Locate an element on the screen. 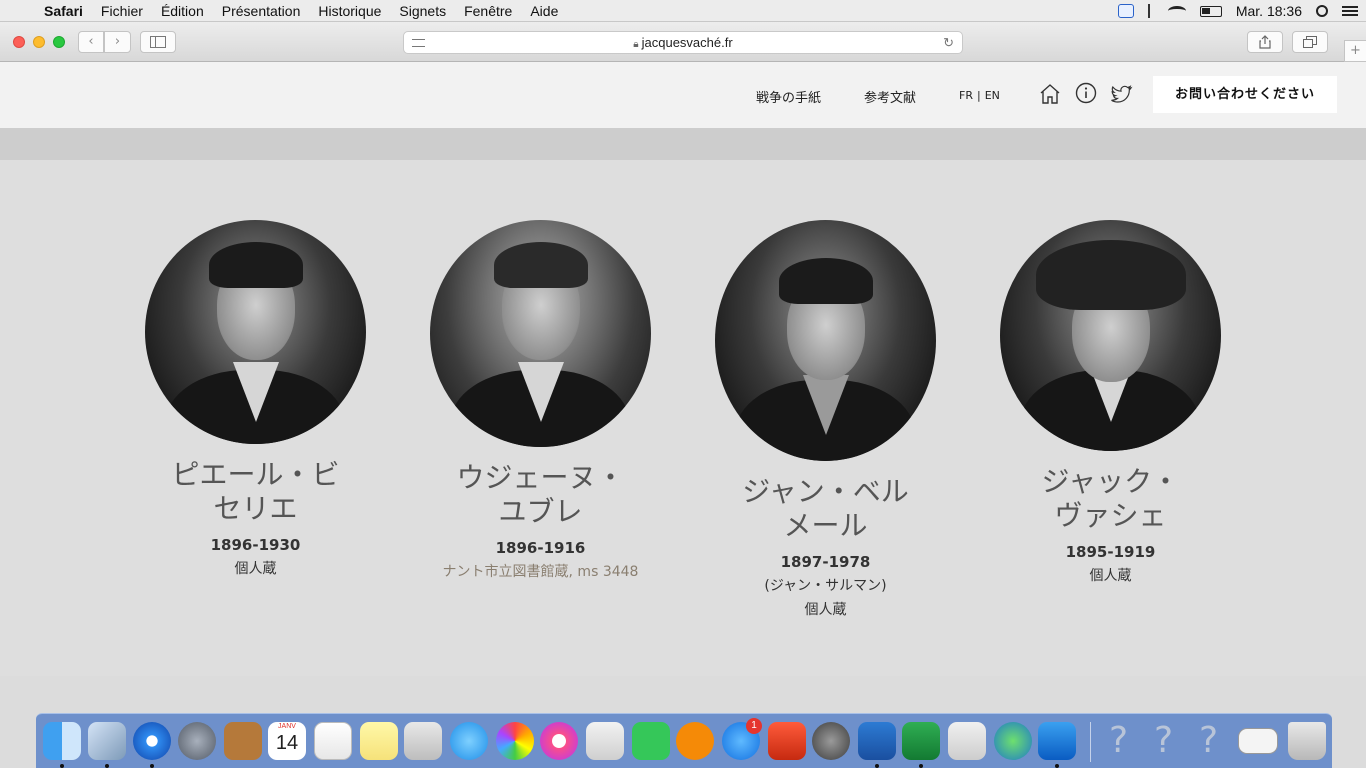  reader-view-icon is located at coordinates (418, 43).